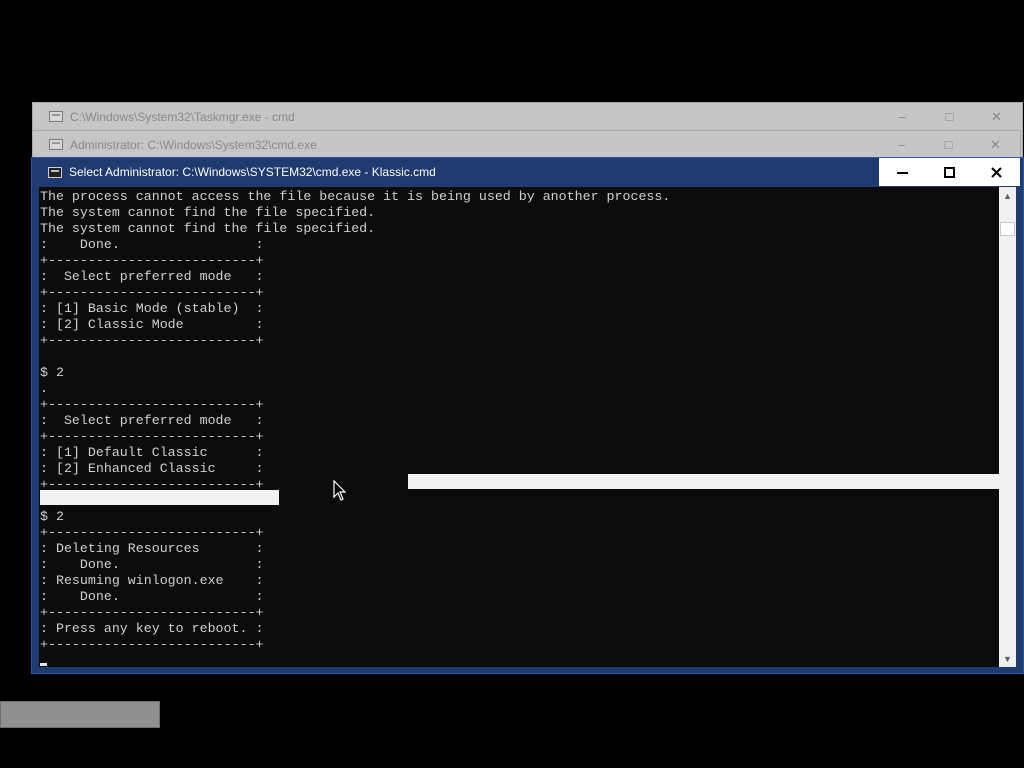  What do you see at coordinates (152, 580) in the screenshot?
I see `console-line: : Resuming winlogon.exe :` at bounding box center [152, 580].